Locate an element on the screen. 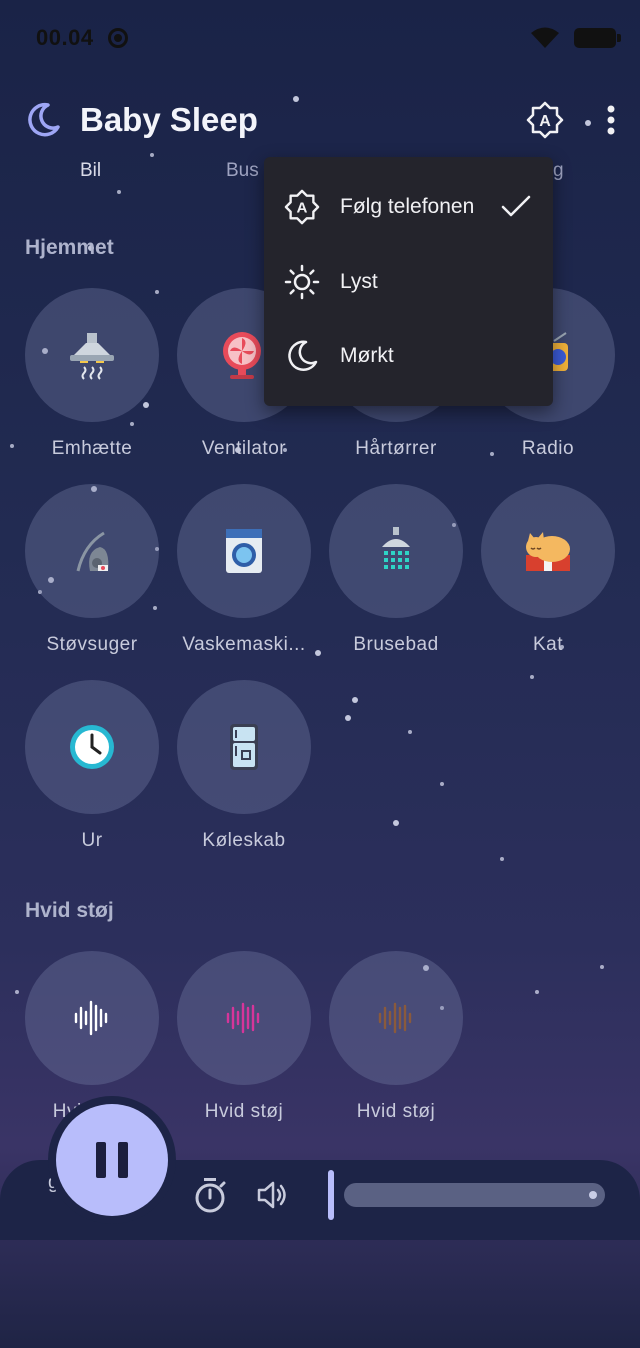 This screenshot has height=1348, width=640. do-not-disturb-icon is located at coordinates (117, 38).